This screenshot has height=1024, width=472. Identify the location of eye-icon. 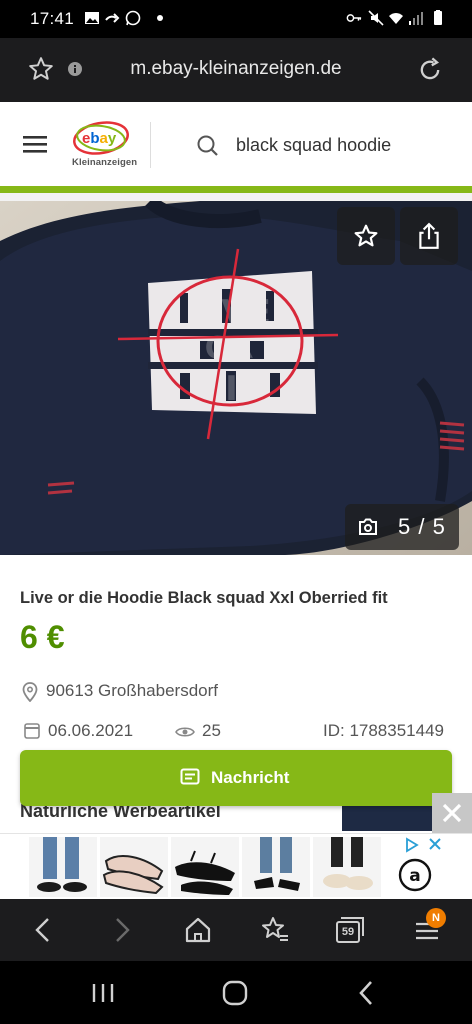
(185, 732).